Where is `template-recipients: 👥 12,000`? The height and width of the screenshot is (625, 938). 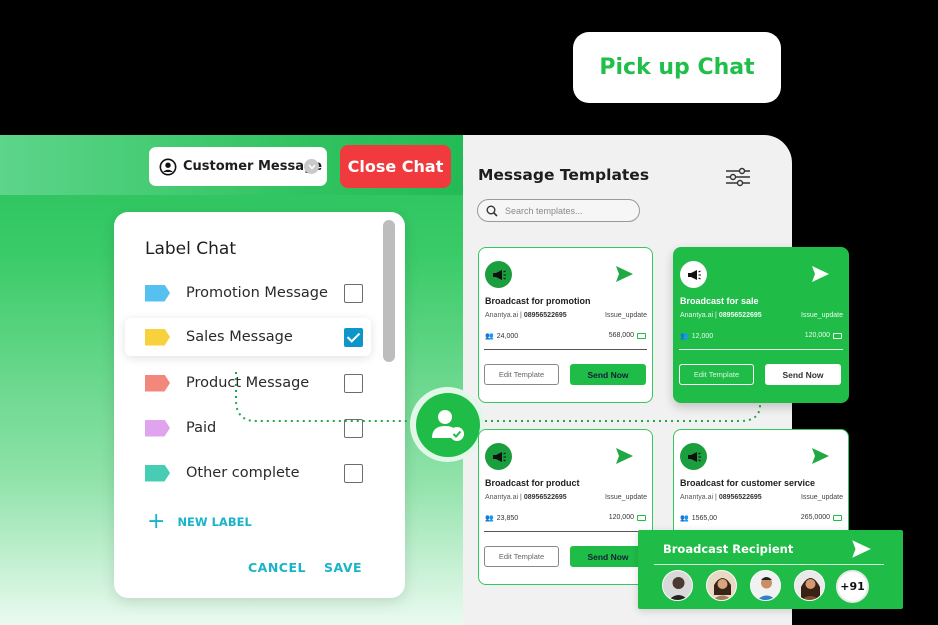 template-recipients: 👥 12,000 is located at coordinates (697, 336).